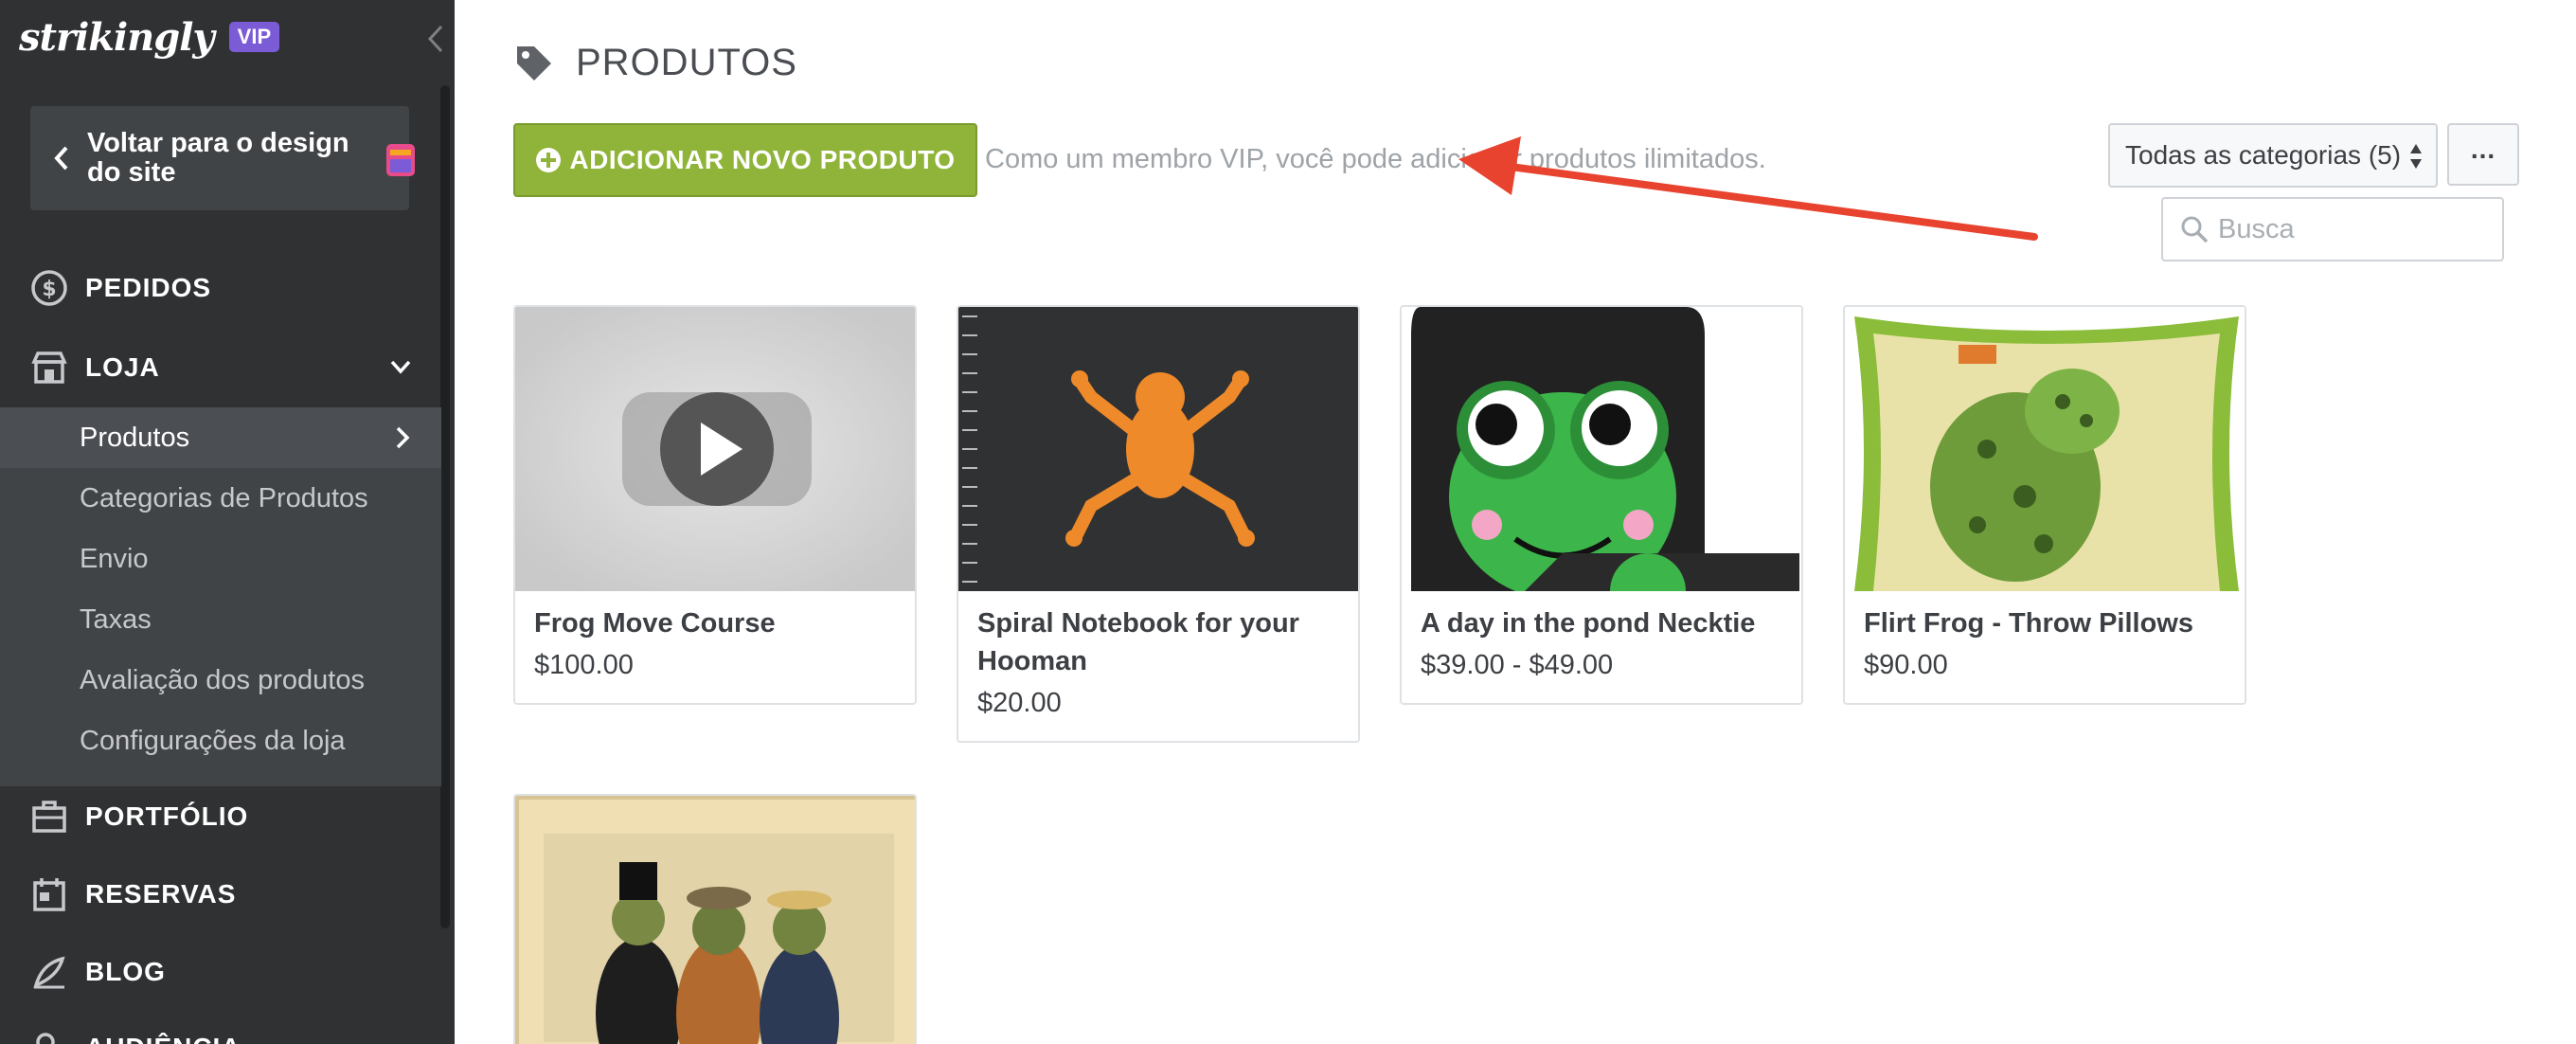 Image resolution: width=2576 pixels, height=1044 pixels. I want to click on users-icon, so click(49, 1036).